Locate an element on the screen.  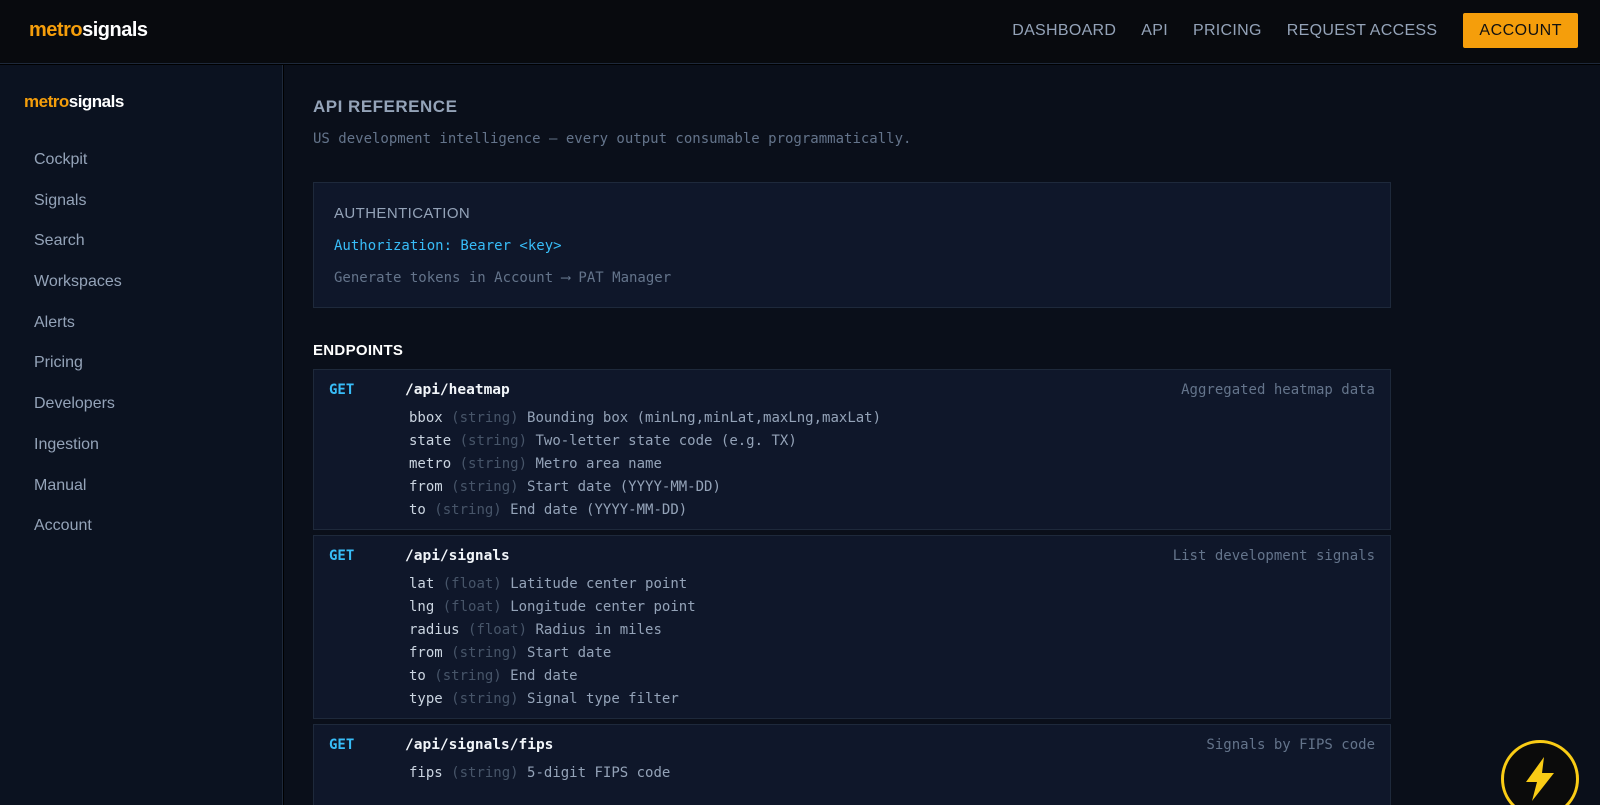
param-row: from (string) Start date (YYYY-MM-DD) is located at coordinates (645, 490).